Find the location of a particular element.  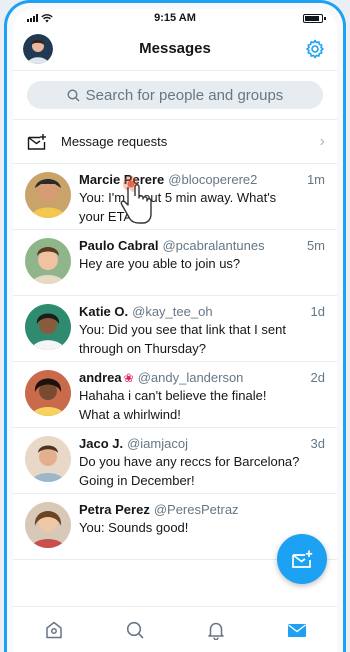

search-bar: Search for people and groups is located at coordinates (175, 95).